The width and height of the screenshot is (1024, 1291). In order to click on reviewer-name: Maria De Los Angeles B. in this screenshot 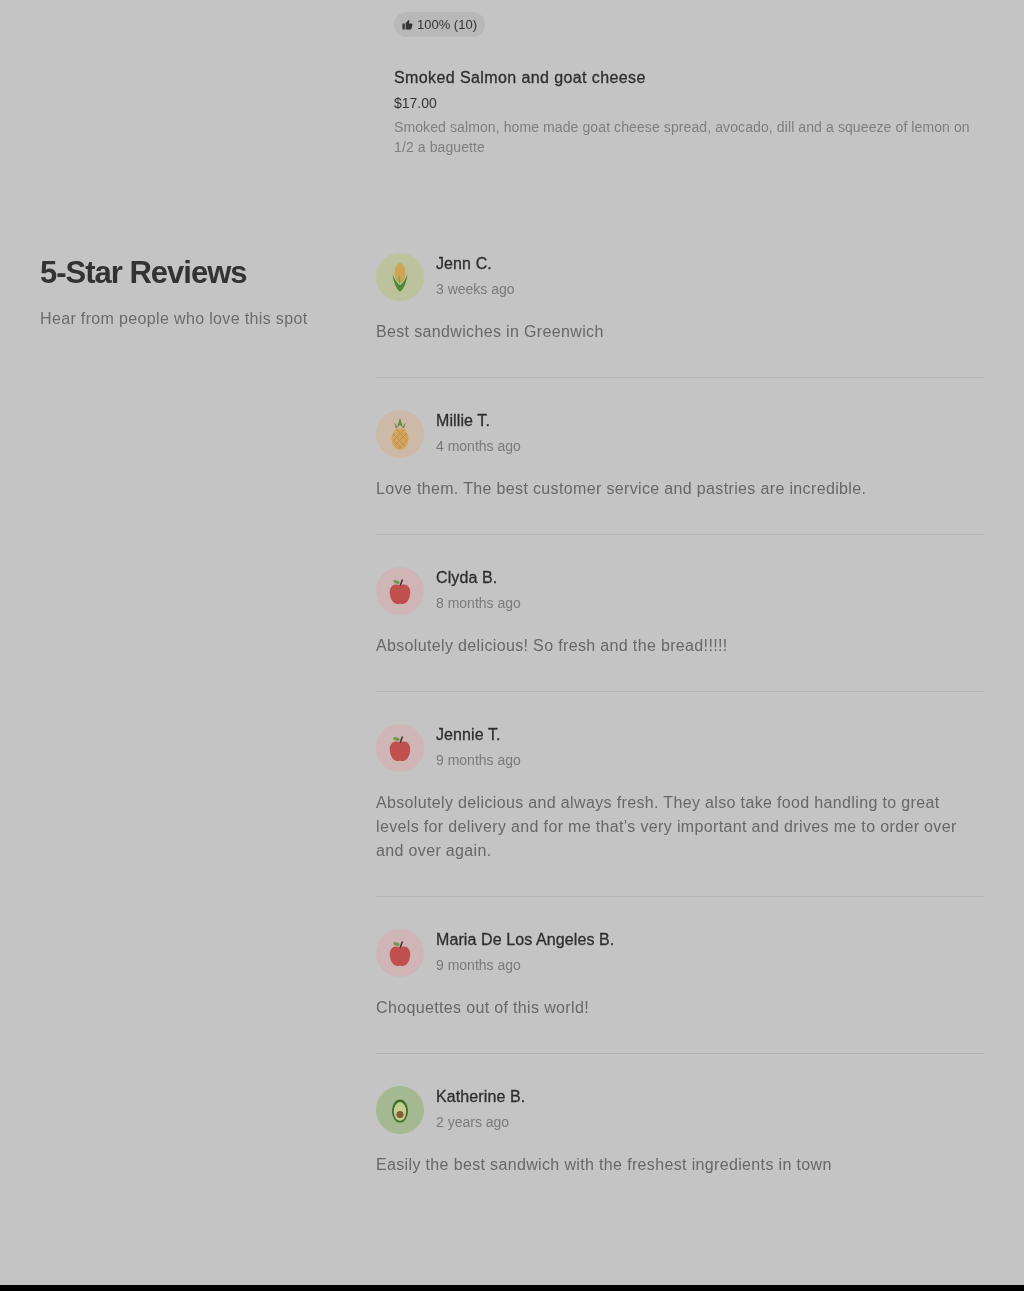, I will do `click(525, 940)`.